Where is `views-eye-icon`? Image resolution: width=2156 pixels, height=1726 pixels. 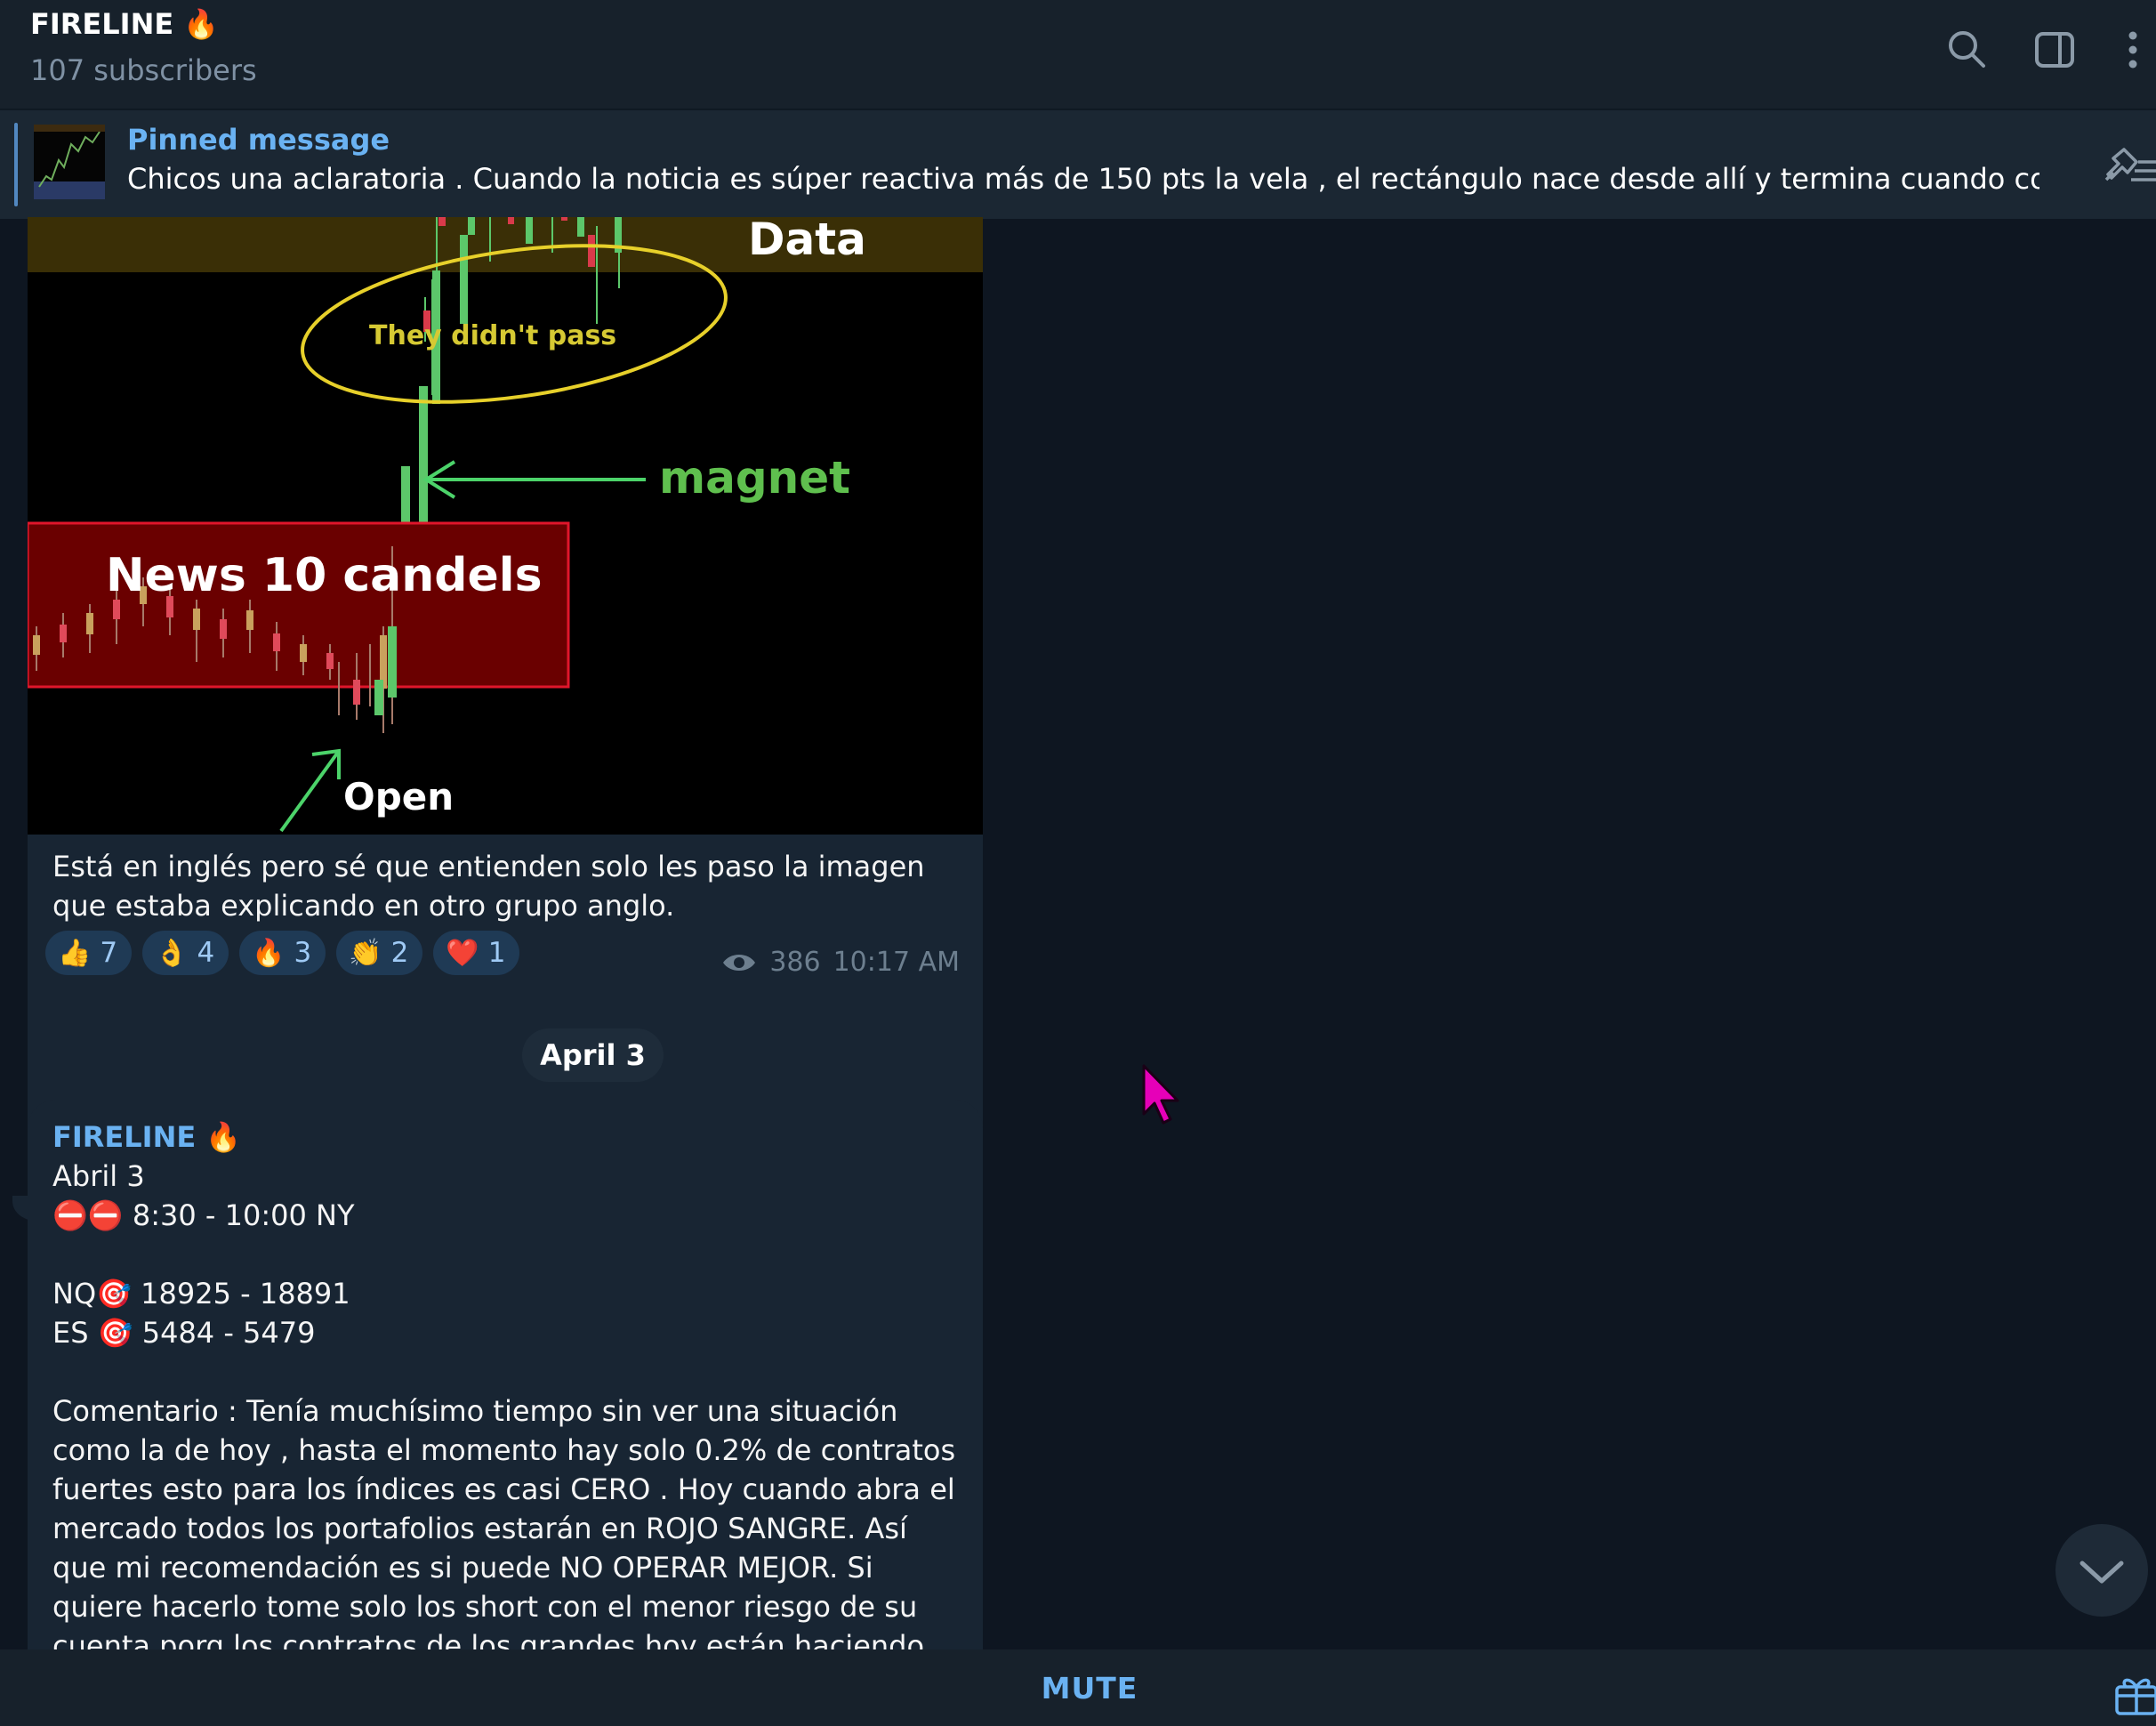 views-eye-icon is located at coordinates (739, 962).